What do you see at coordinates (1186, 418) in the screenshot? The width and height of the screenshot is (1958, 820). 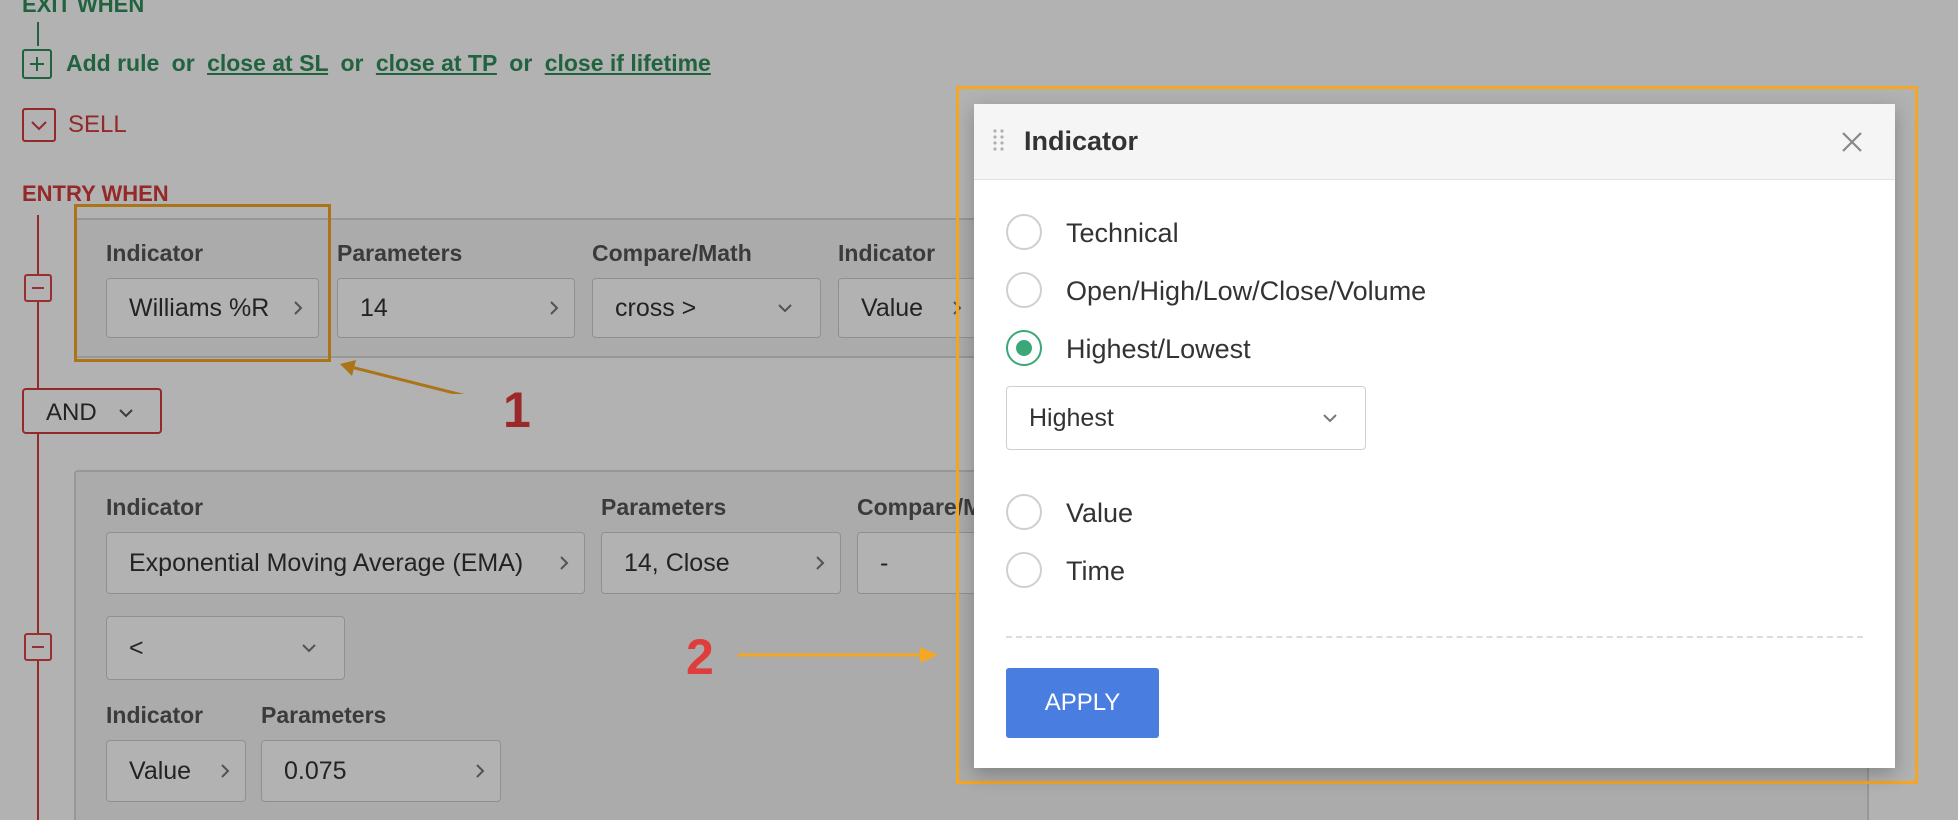 I see `highest-lowest-select: Highest` at bounding box center [1186, 418].